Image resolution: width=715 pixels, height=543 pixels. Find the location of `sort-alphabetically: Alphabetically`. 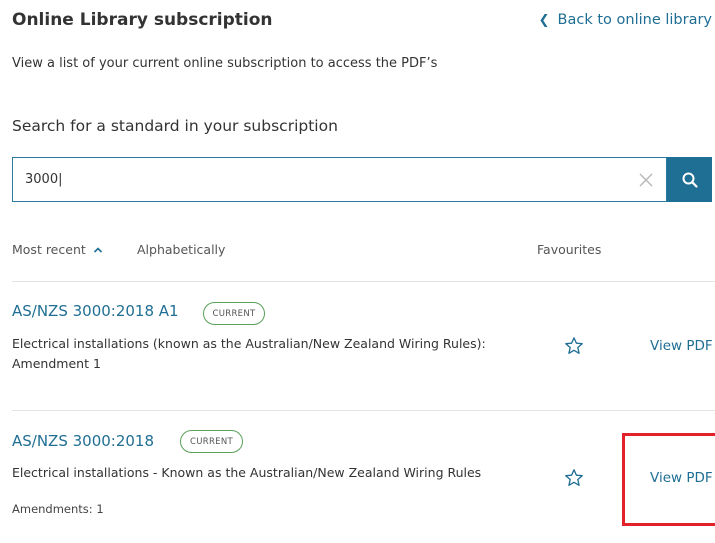

sort-alphabetically: Alphabetically is located at coordinates (181, 249).